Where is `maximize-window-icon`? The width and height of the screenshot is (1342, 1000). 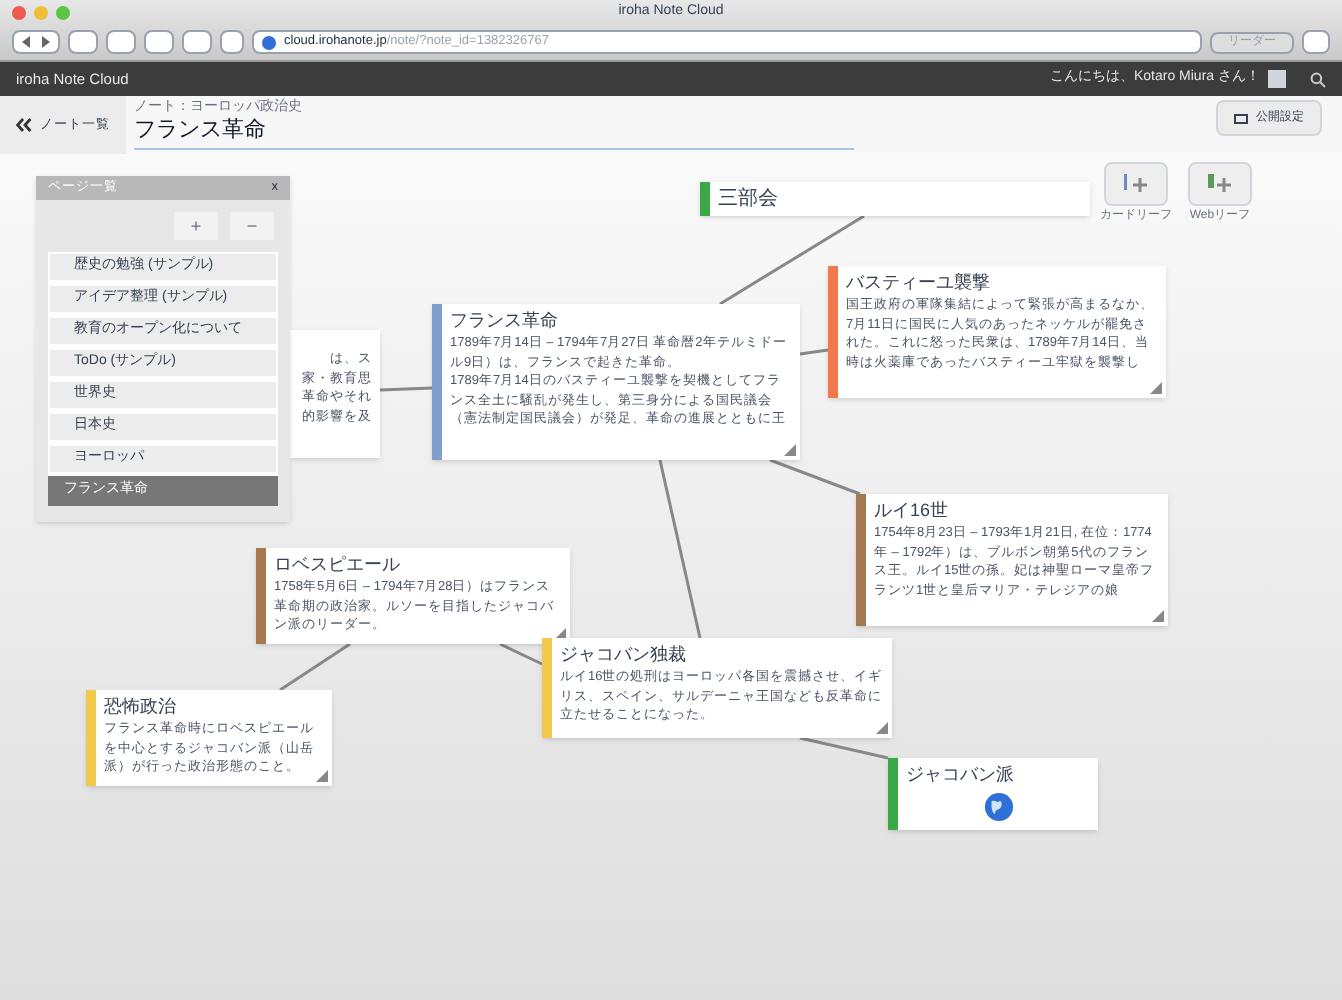
maximize-window-icon is located at coordinates (63, 13).